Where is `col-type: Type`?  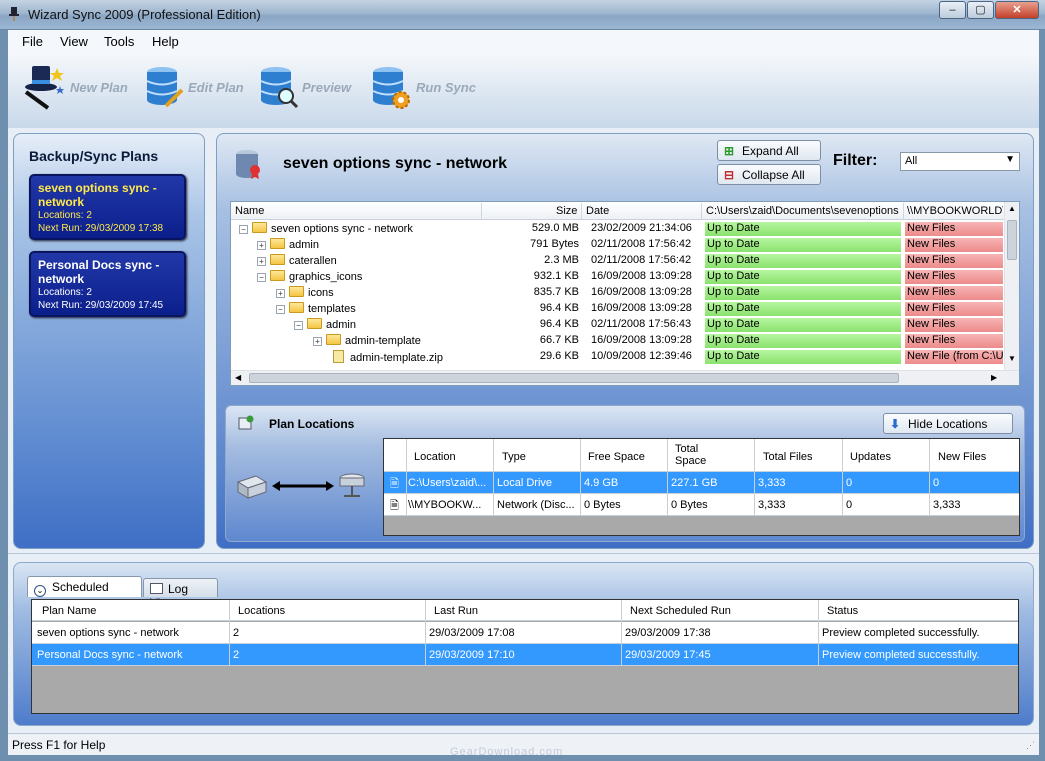
col-type: Type is located at coordinates (514, 457).